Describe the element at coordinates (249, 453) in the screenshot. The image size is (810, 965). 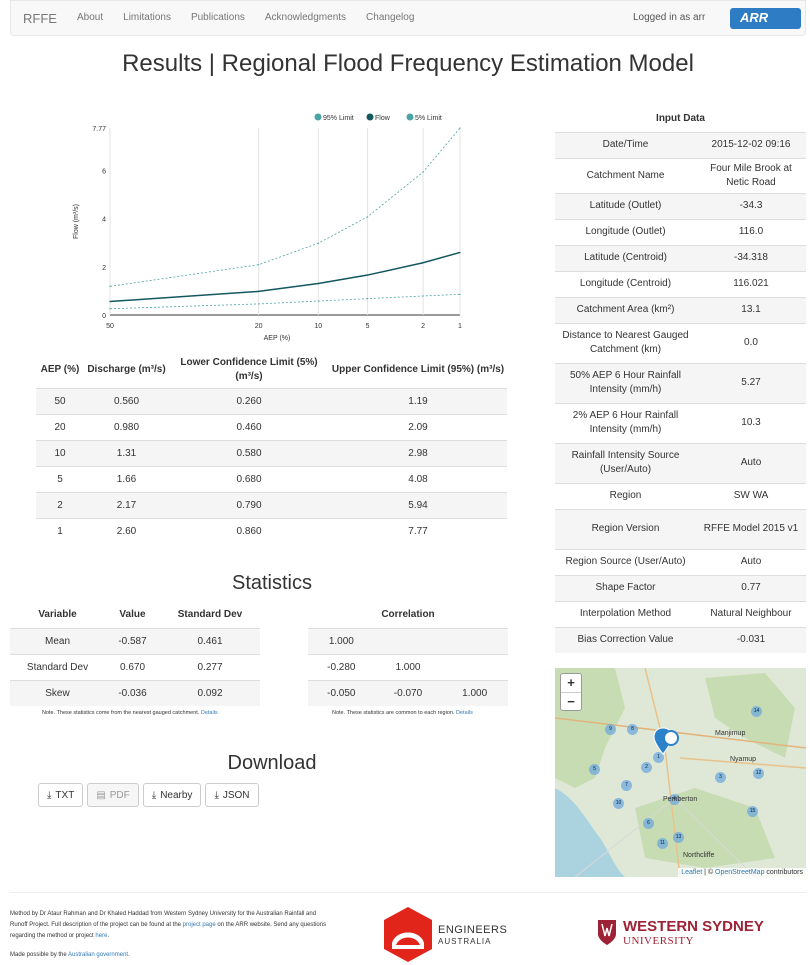
I see `table-cell: 0.580` at that location.